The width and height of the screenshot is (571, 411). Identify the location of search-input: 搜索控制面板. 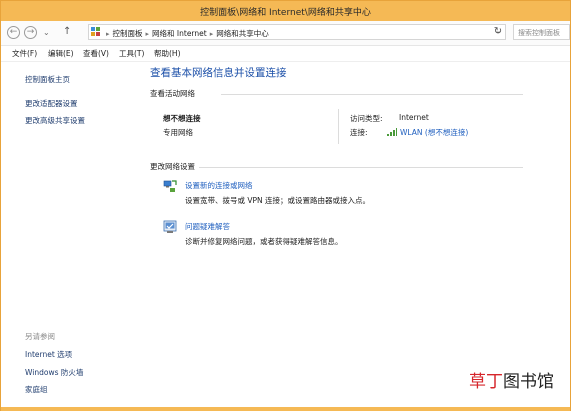
(541, 32).